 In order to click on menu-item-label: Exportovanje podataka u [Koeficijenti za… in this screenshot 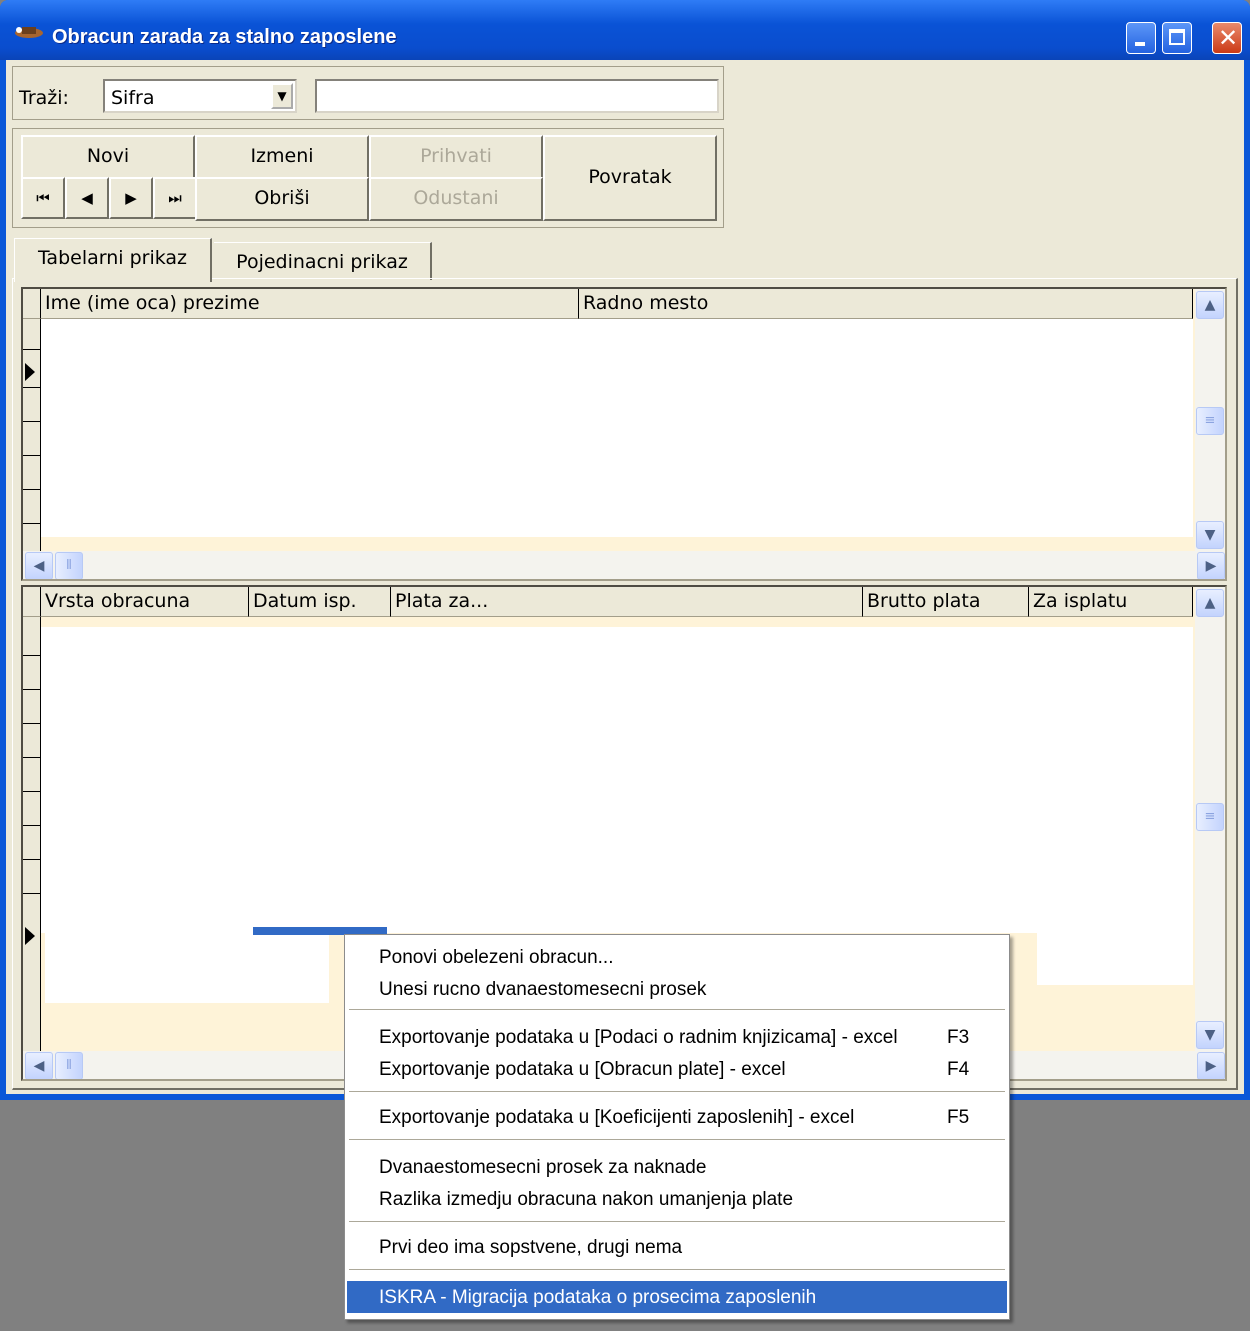, I will do `click(617, 1117)`.